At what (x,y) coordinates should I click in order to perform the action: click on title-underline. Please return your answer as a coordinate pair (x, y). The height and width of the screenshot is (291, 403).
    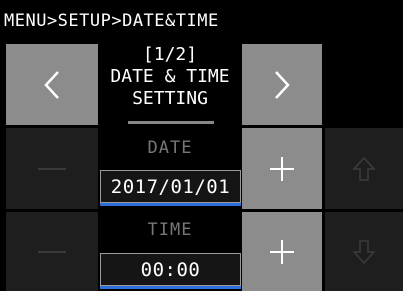
    Looking at the image, I should click on (171, 122).